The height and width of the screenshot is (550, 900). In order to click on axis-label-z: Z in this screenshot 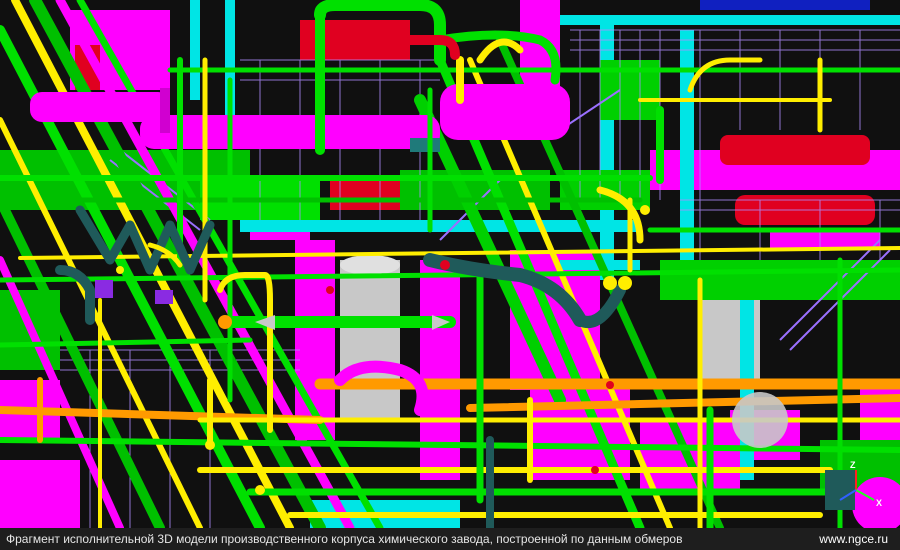, I will do `click(853, 465)`.